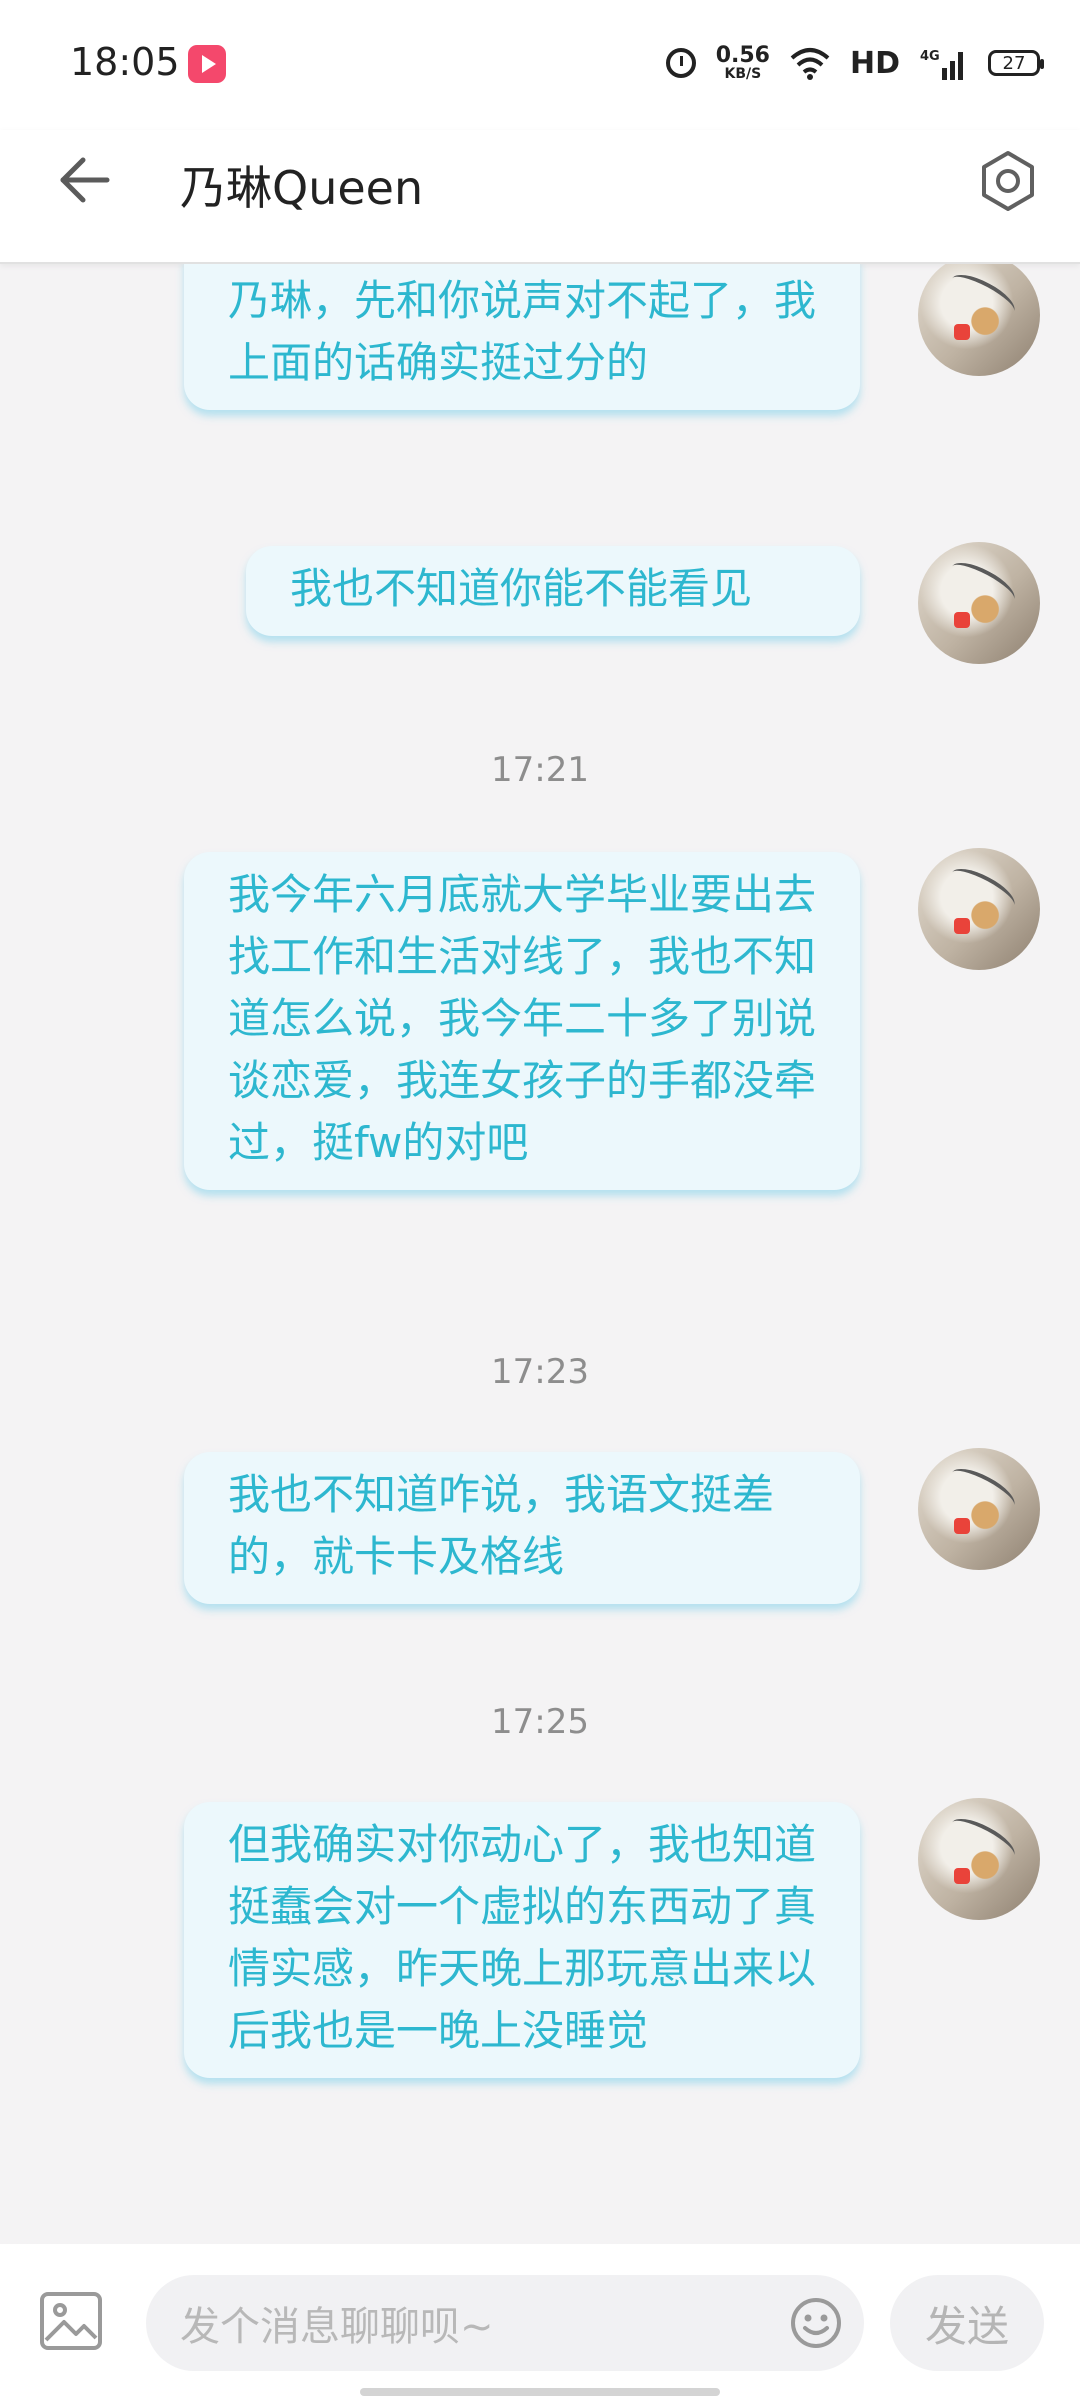 The width and height of the screenshot is (1080, 2400). I want to click on chat-title: 乃琳Queen, so click(302, 188).